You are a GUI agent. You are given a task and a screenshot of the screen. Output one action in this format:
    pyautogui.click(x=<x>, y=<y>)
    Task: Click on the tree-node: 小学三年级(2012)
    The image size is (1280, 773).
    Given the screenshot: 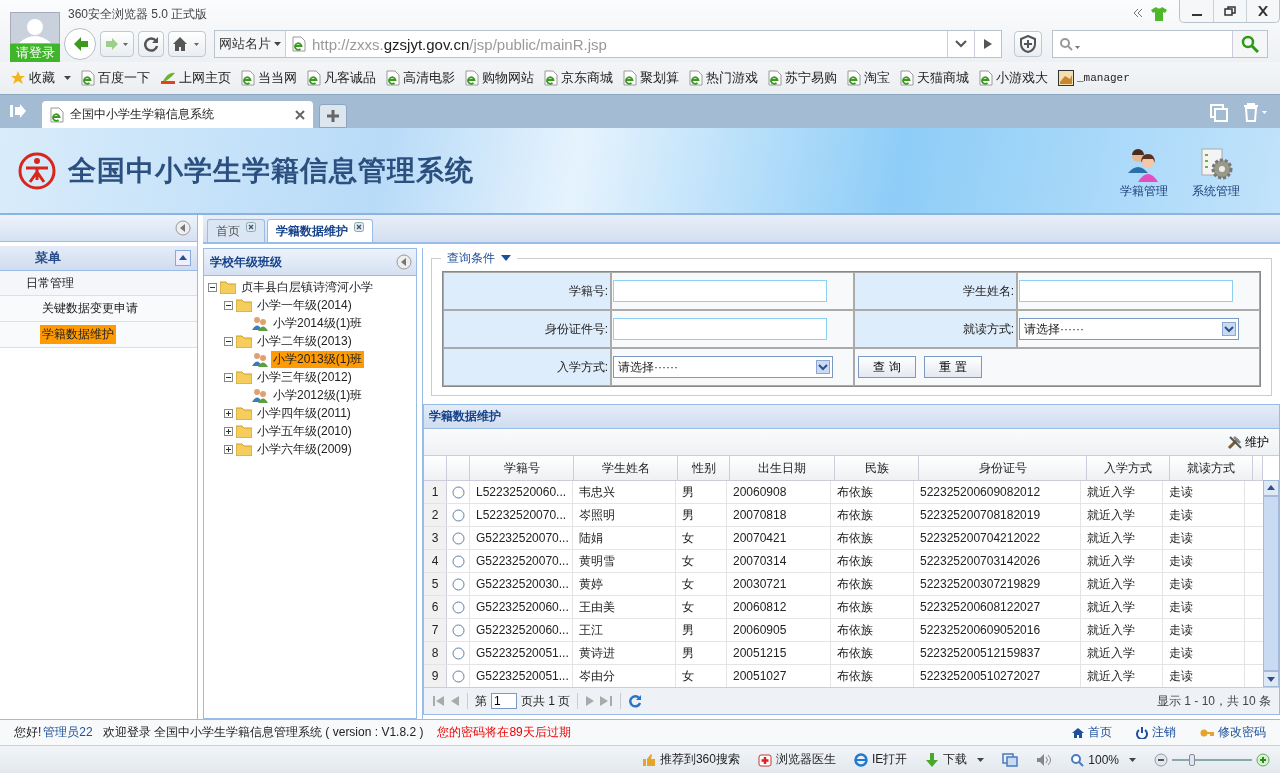 What is the action you would take?
    pyautogui.click(x=304, y=377)
    